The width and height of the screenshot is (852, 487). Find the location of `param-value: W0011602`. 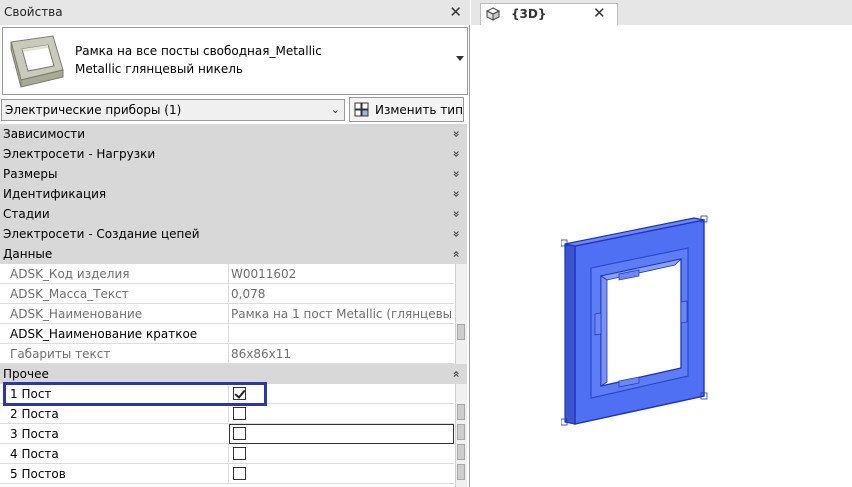

param-value: W0011602 is located at coordinates (264, 274).